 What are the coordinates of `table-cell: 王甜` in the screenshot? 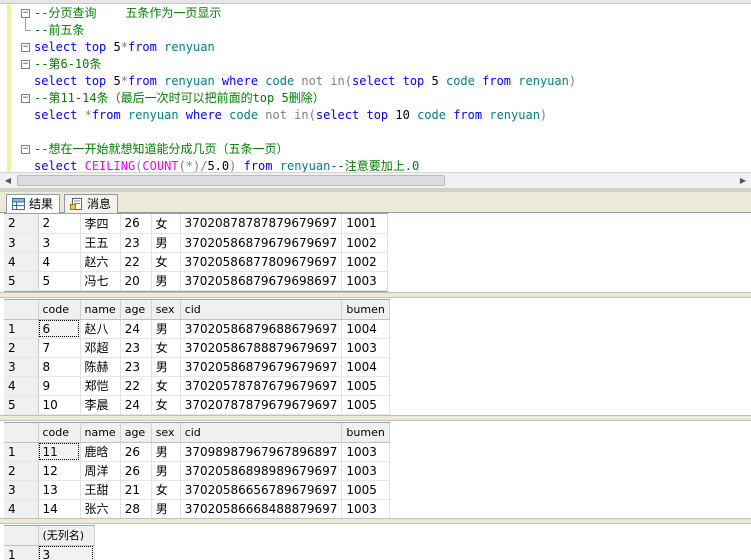 It's located at (100, 490).